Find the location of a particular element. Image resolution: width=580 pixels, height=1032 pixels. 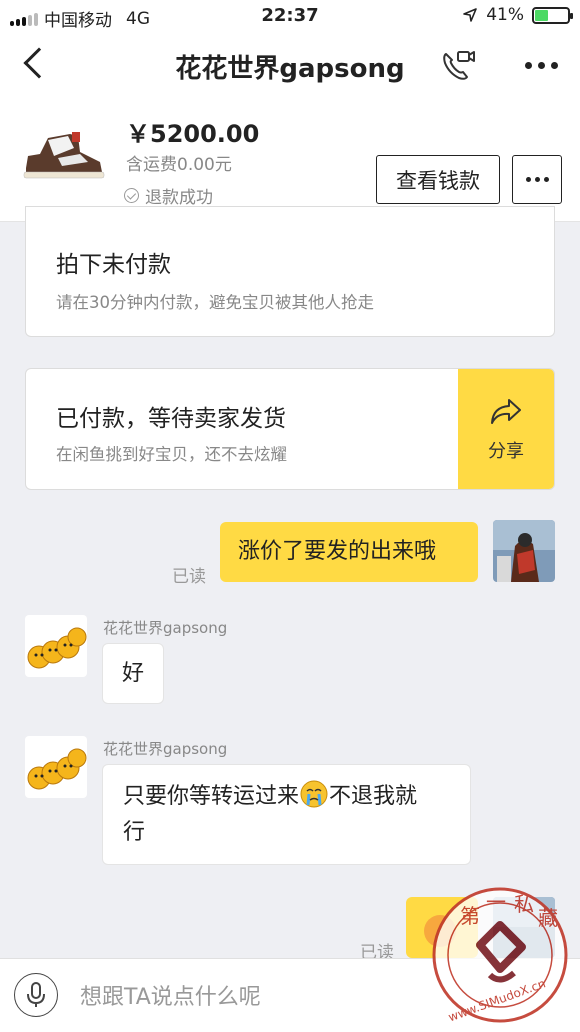

card-subtitle: 请在30分钟内付款，避免宝贝被其他人抢走 is located at coordinates (215, 302).